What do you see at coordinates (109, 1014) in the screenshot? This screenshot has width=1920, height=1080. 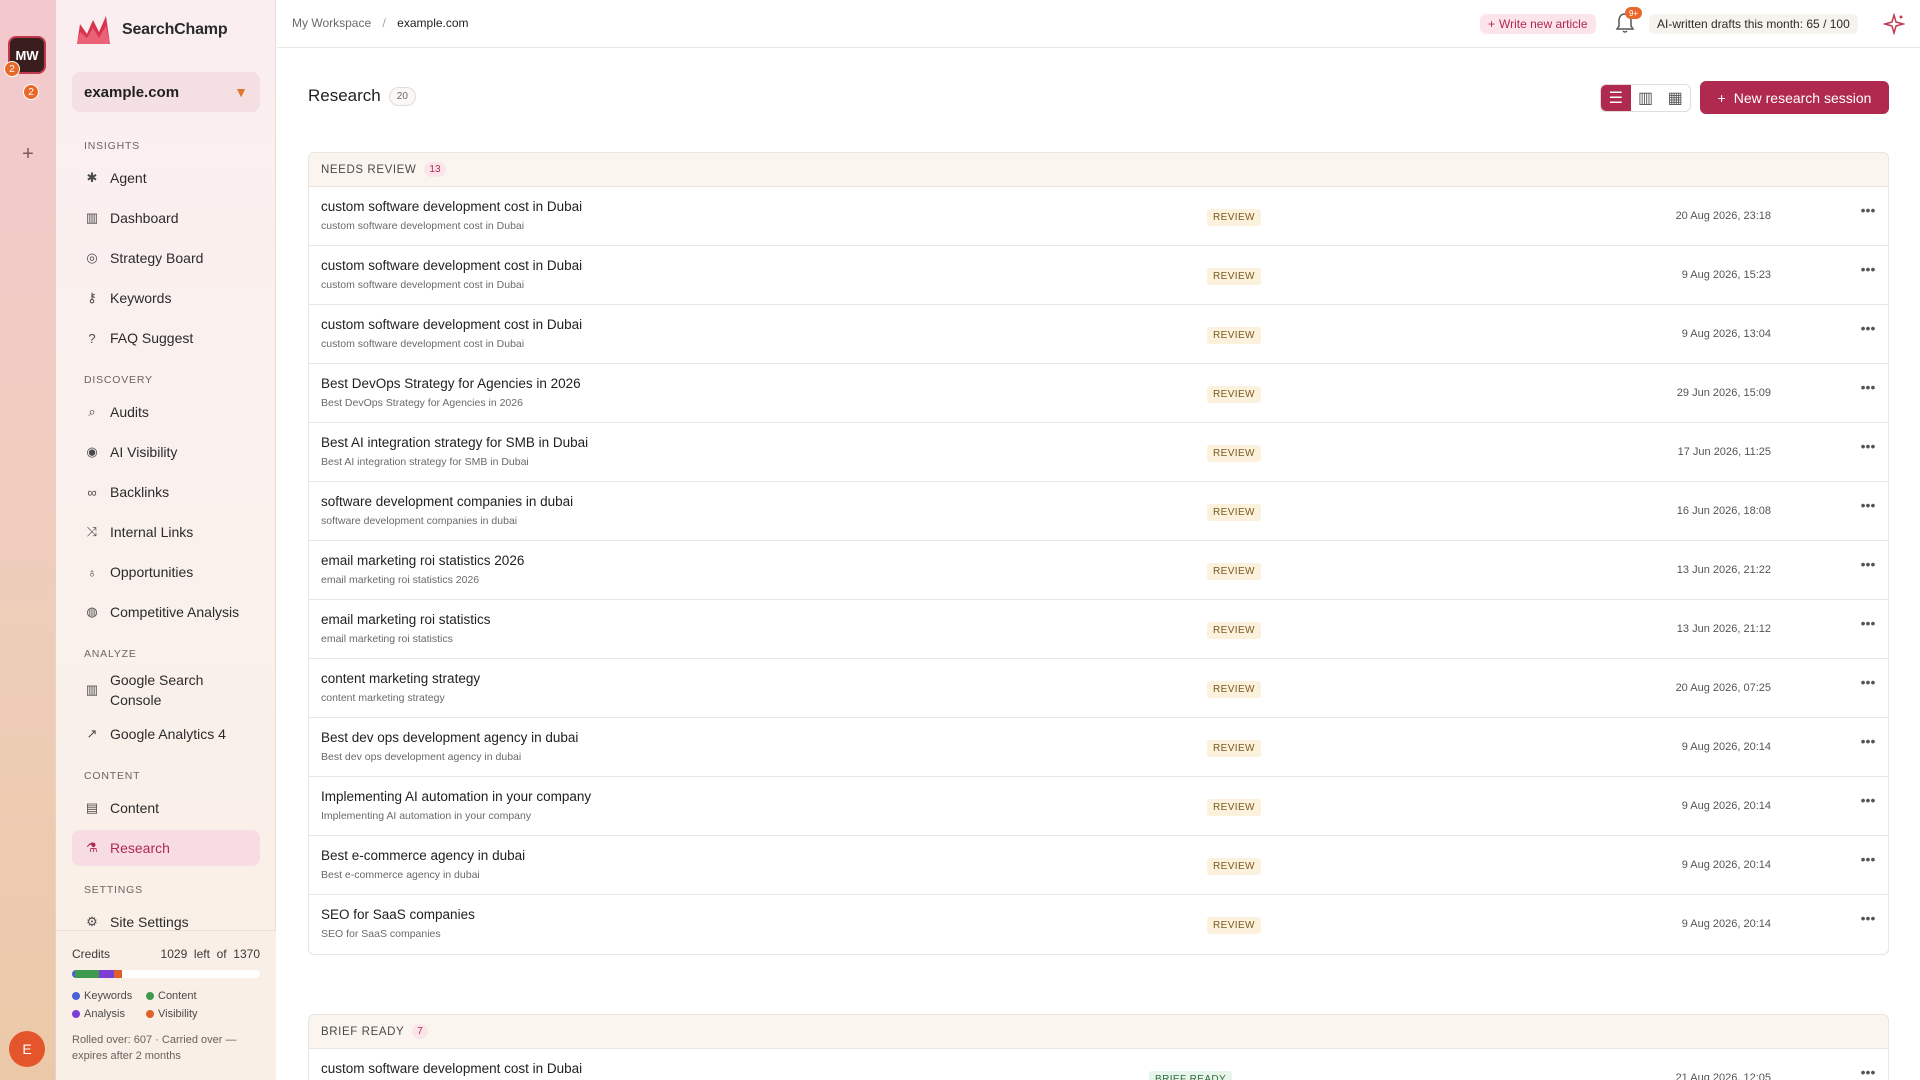 I see `legend-analysis: Analysis` at bounding box center [109, 1014].